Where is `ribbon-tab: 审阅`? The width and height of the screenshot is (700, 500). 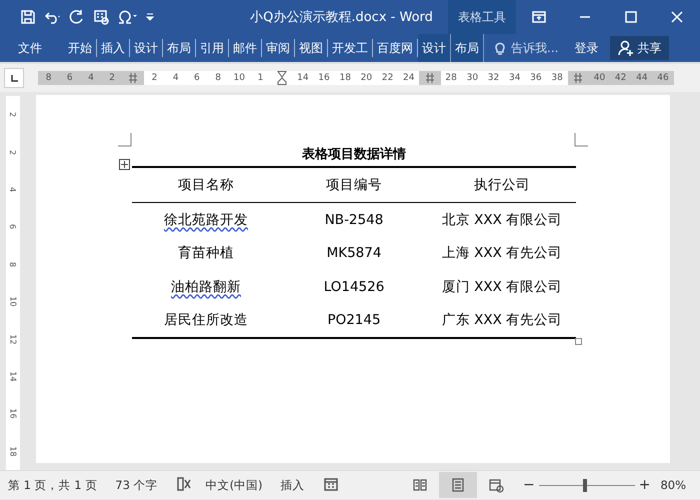
ribbon-tab: 审阅 is located at coordinates (278, 48).